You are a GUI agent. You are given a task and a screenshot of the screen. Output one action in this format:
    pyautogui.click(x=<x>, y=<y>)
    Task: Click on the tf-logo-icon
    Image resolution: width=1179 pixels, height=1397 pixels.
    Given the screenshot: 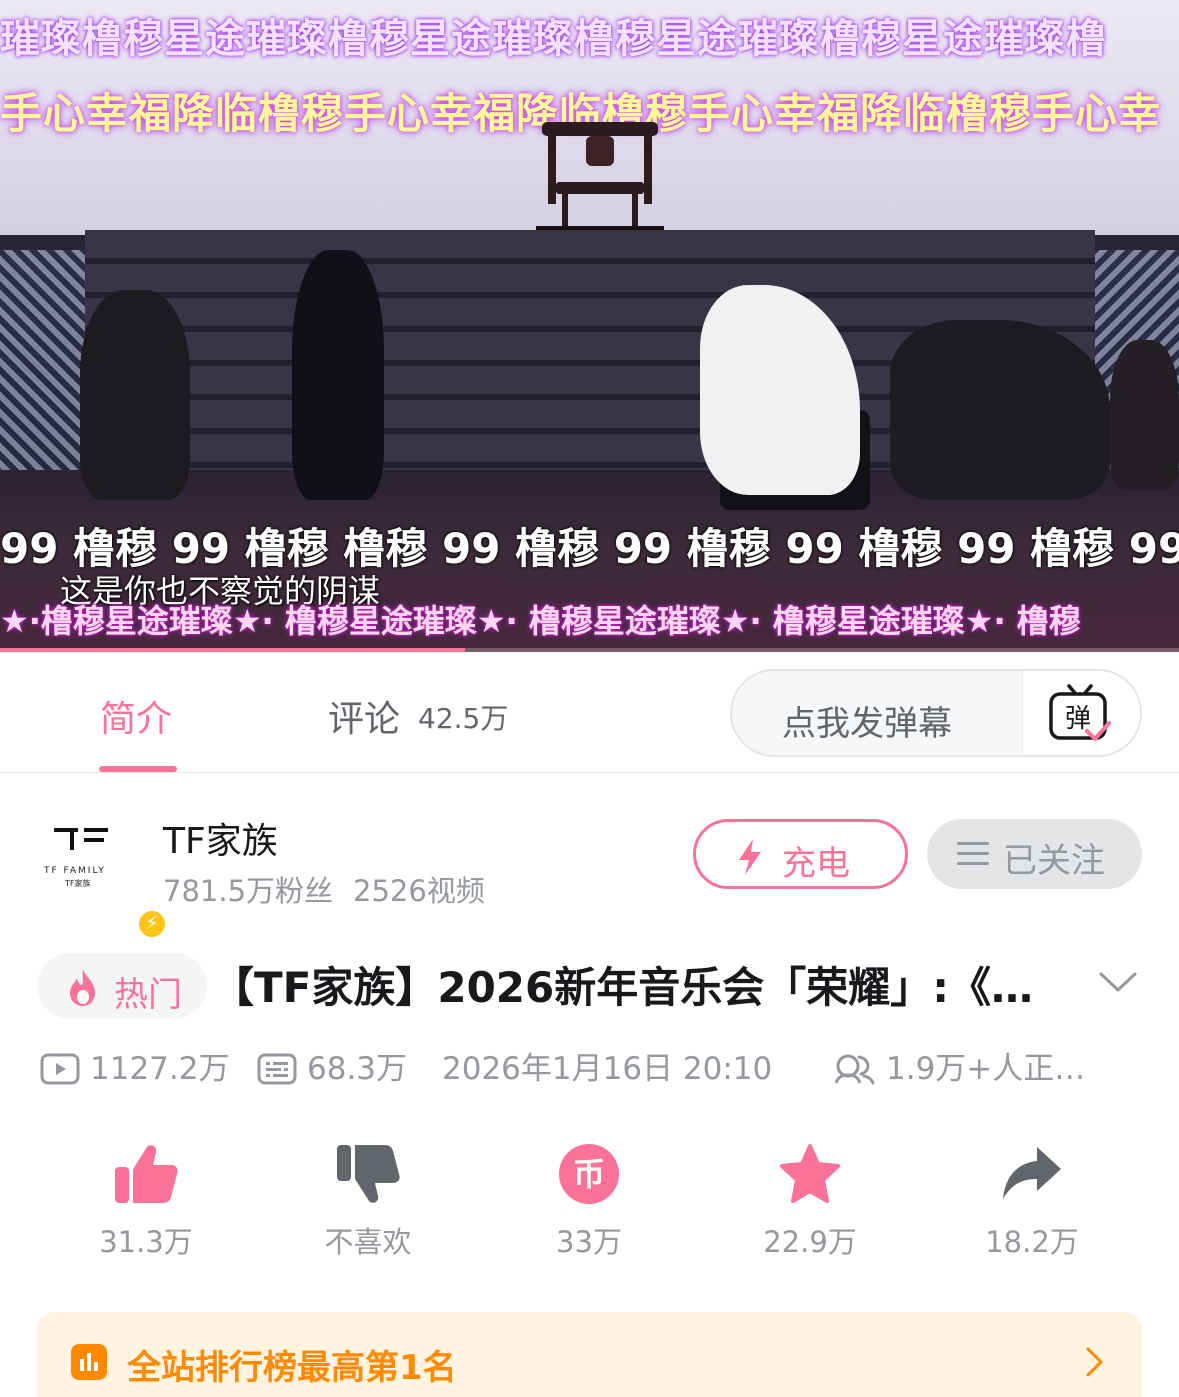 What is the action you would take?
    pyautogui.click(x=81, y=839)
    